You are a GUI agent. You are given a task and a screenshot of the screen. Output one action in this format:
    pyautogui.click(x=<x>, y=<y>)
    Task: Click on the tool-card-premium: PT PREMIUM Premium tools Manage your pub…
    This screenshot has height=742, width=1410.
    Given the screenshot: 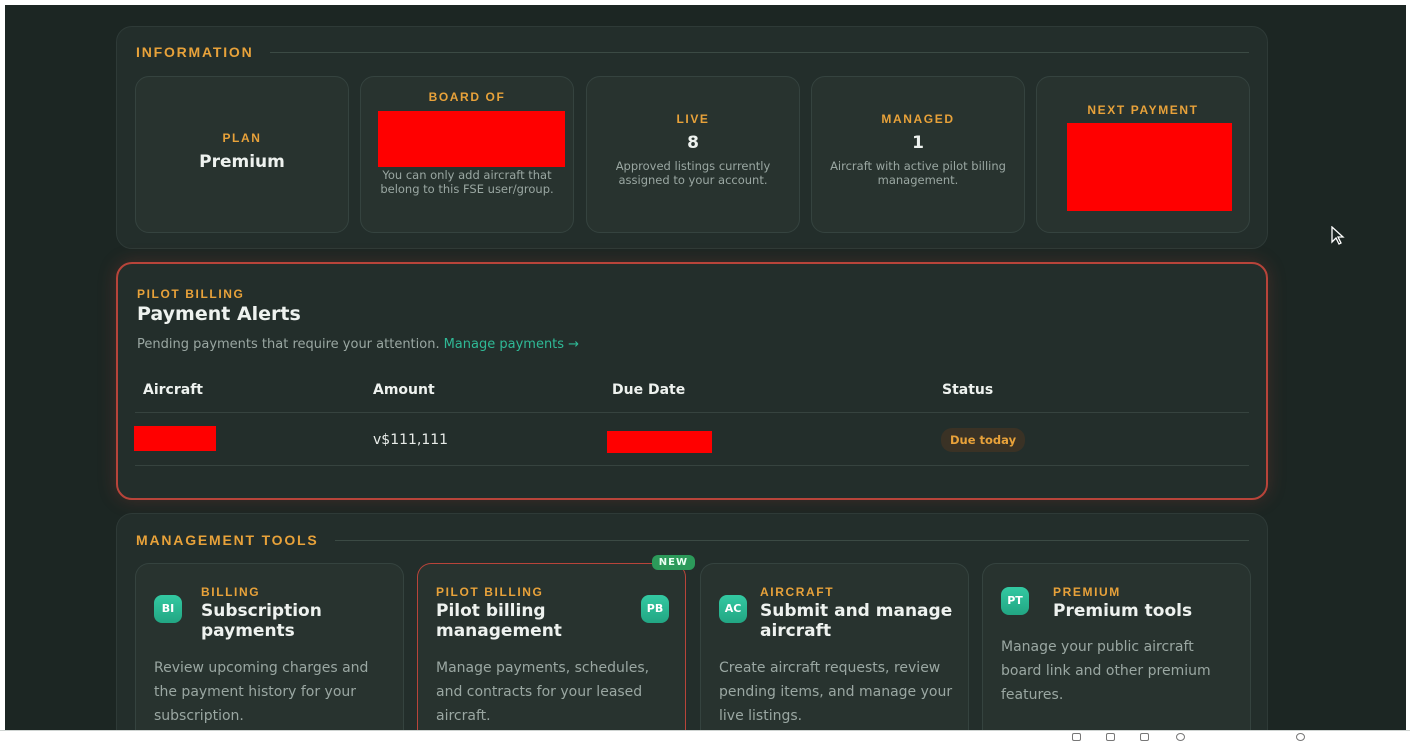 What is the action you would take?
    pyautogui.click(x=1116, y=652)
    